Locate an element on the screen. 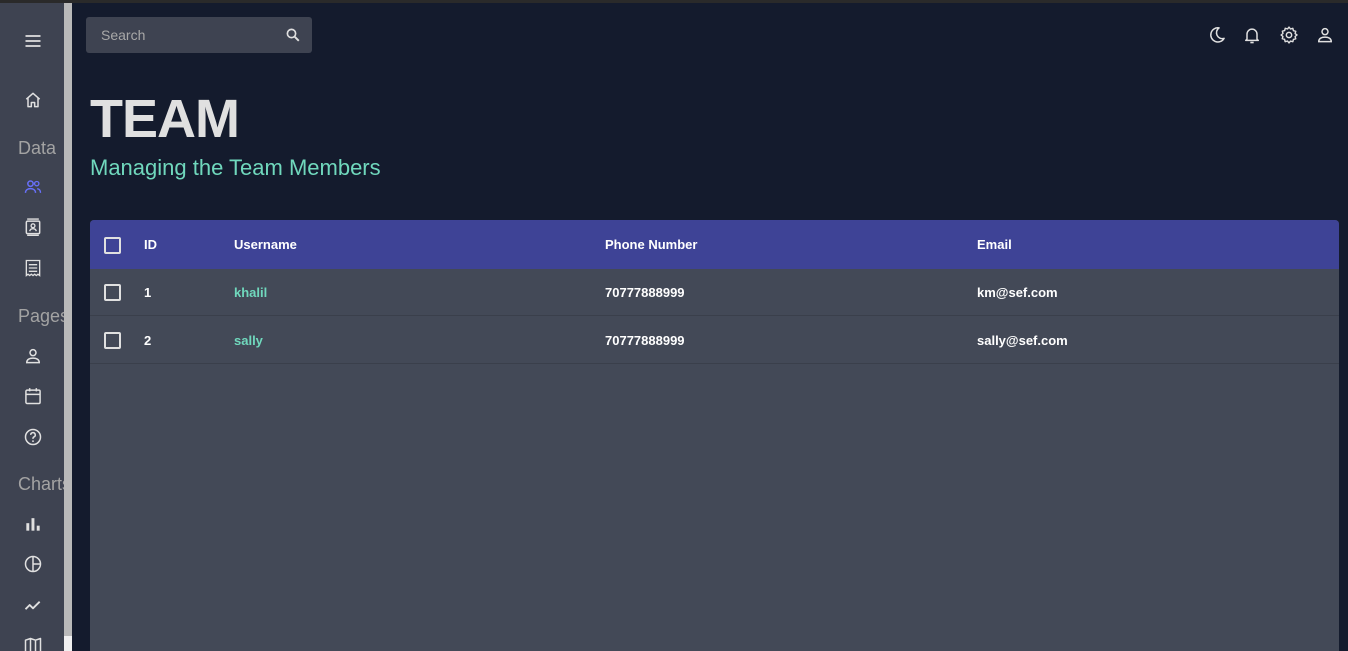 Image resolution: width=1348 pixels, height=651 pixels. page-subtitle: Managing the Team Members is located at coordinates (235, 167).